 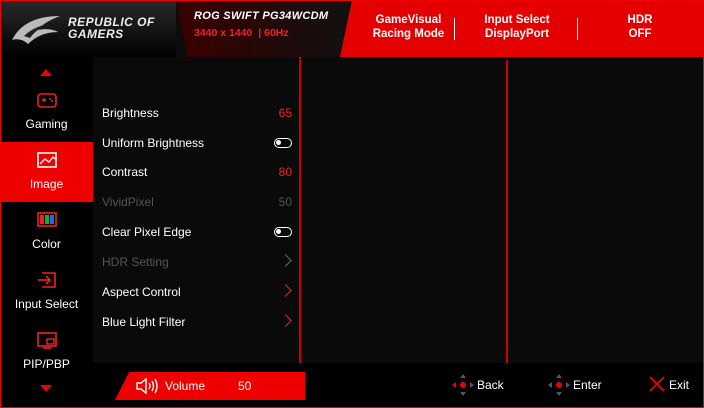 I want to click on rog-logo-area: REPUBLIC OF GAMERS, so click(x=88, y=29).